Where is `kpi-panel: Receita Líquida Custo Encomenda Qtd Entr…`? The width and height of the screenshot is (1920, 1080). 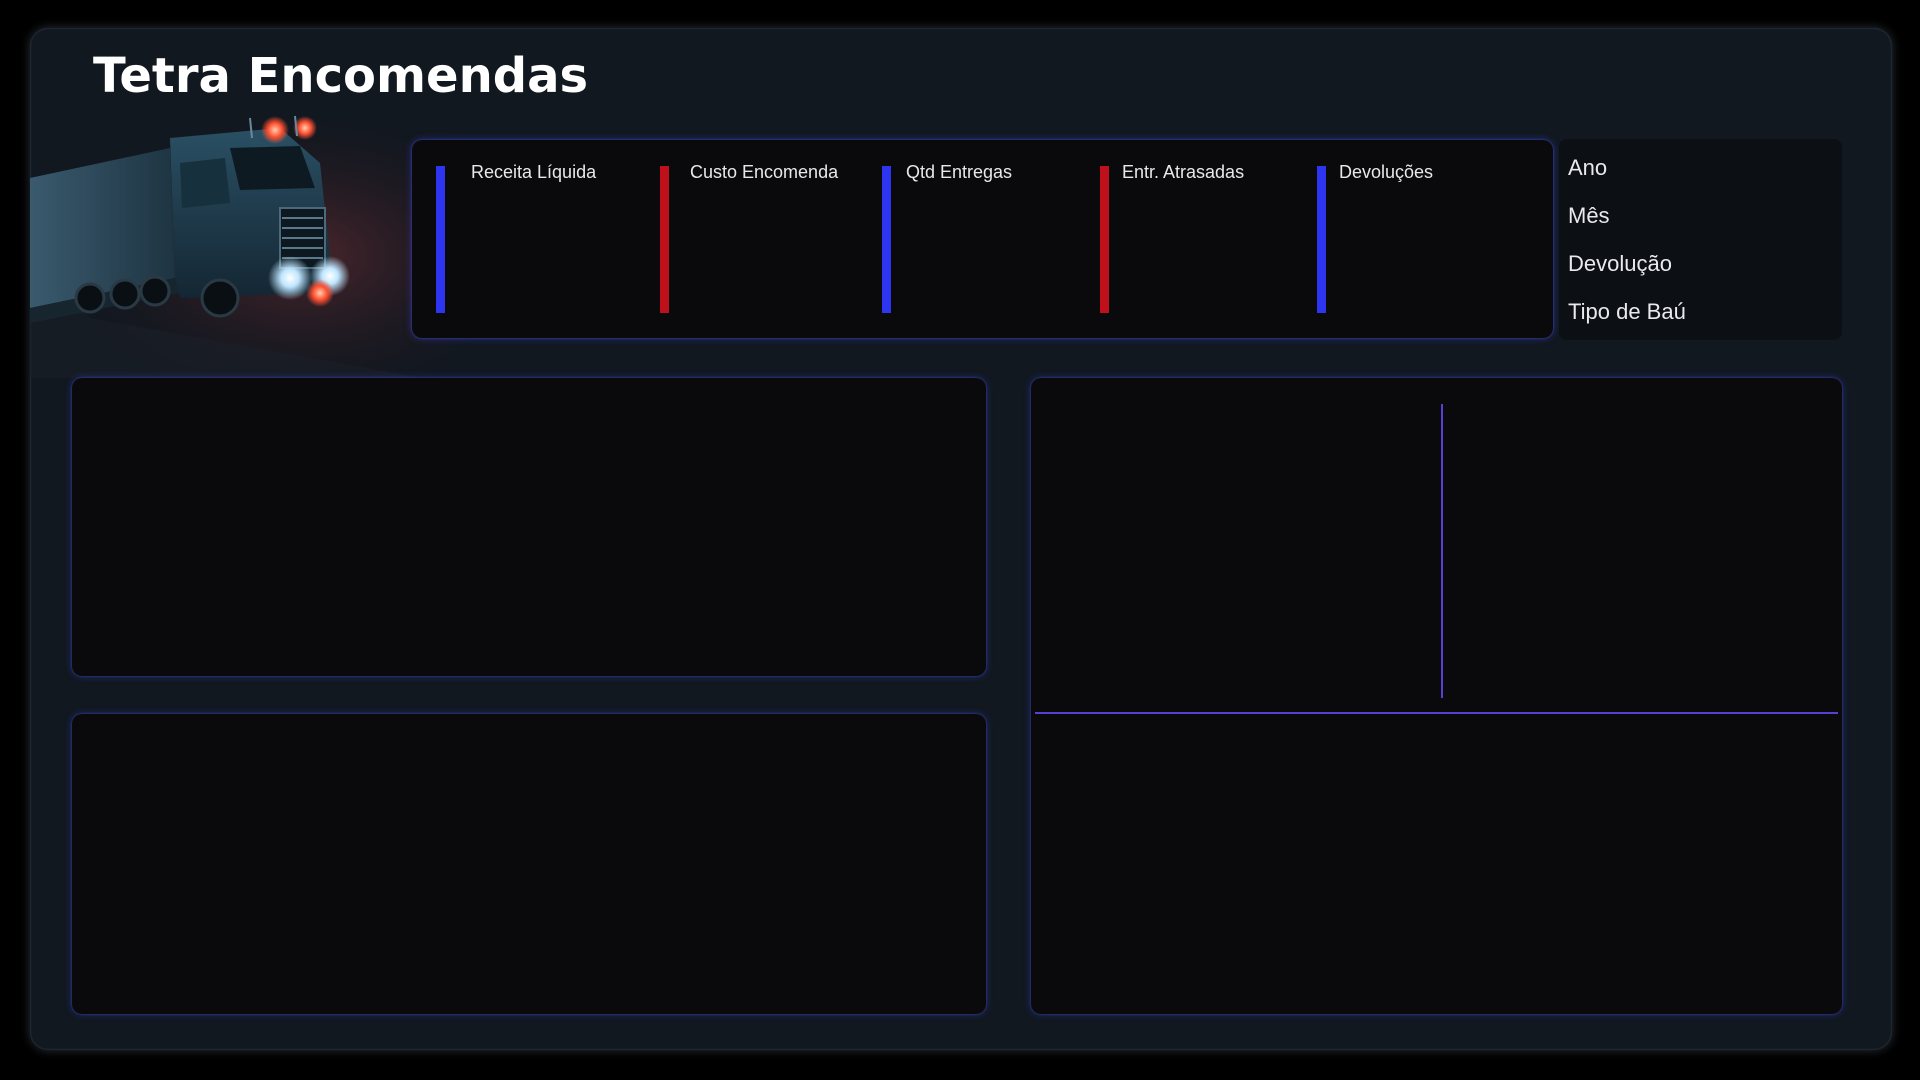
kpi-panel: Receita Líquida Custo Encomenda Qtd Entr… is located at coordinates (982, 239).